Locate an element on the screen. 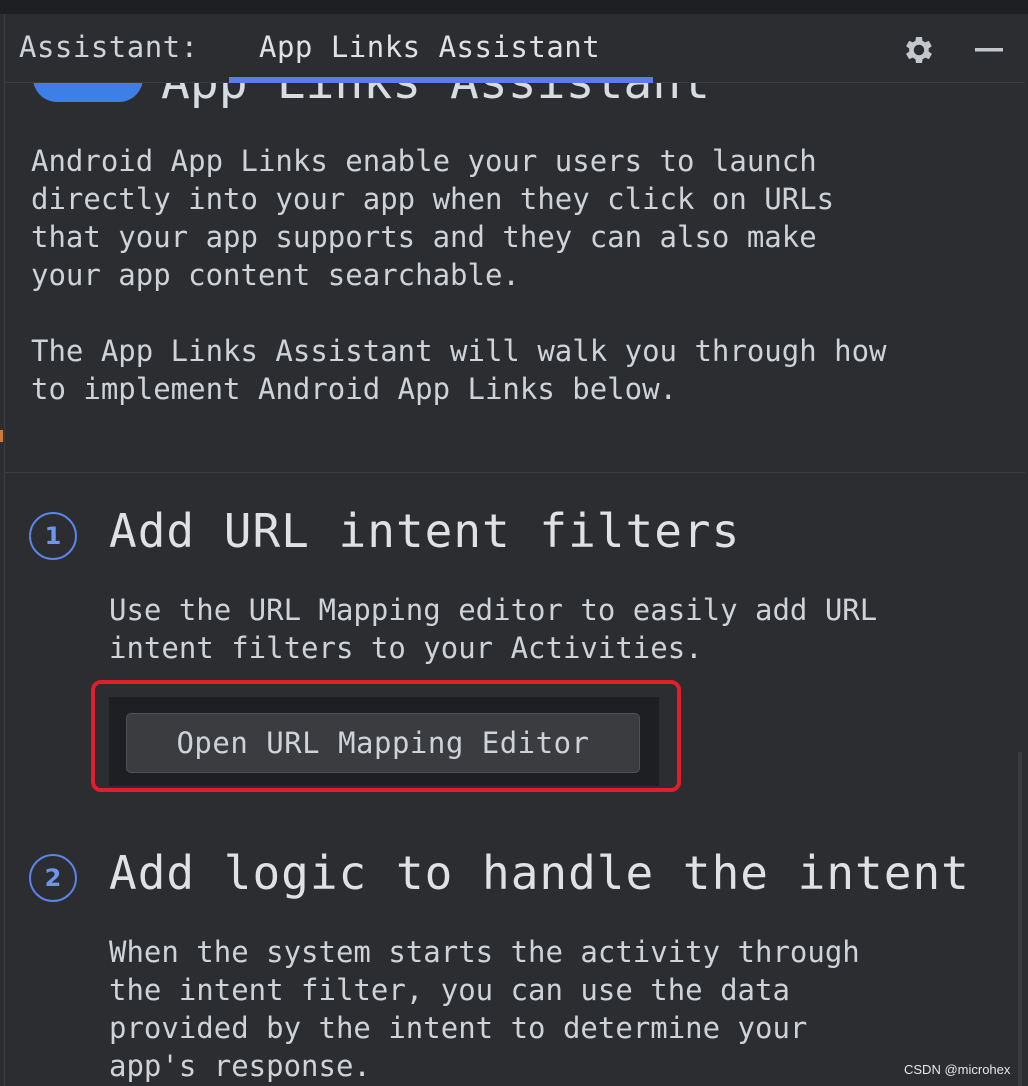 The image size is (1028, 1086). step-2-title: Add logic to handle the intent is located at coordinates (539, 873).